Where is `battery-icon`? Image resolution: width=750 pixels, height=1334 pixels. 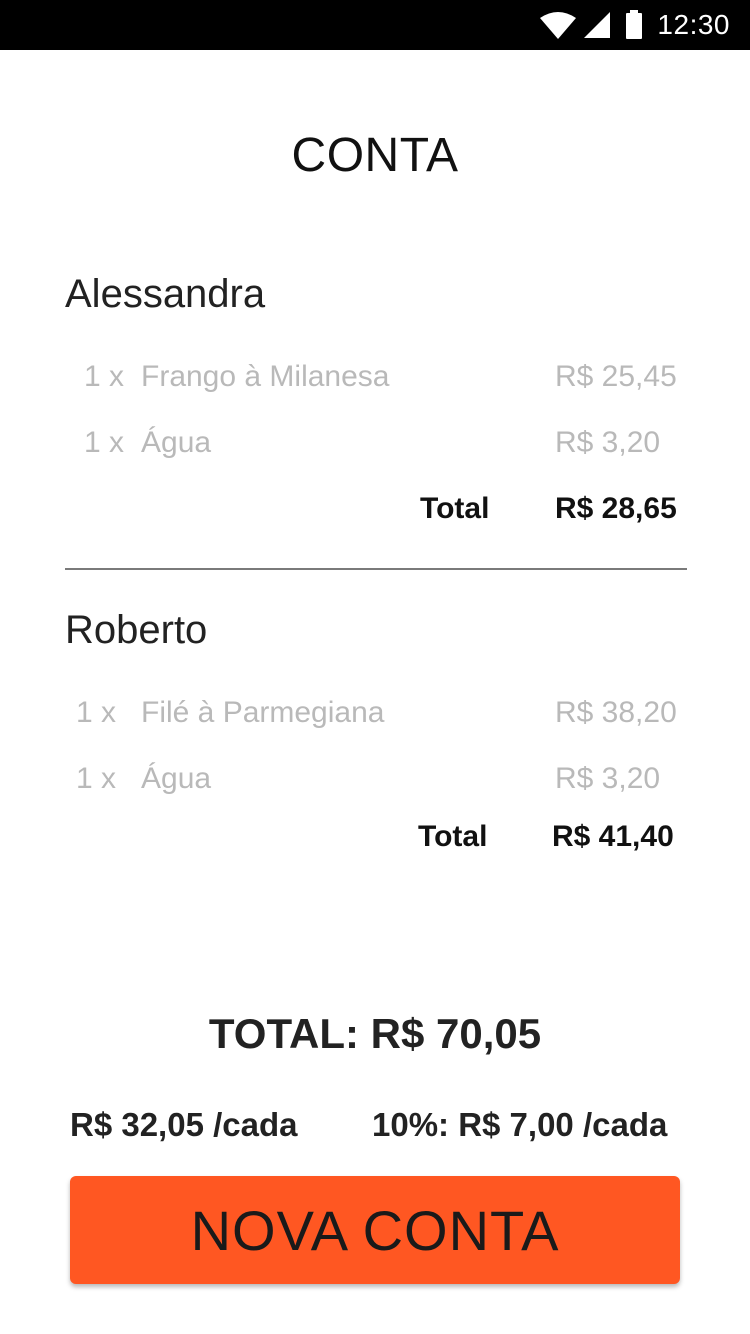
battery-icon is located at coordinates (634, 25).